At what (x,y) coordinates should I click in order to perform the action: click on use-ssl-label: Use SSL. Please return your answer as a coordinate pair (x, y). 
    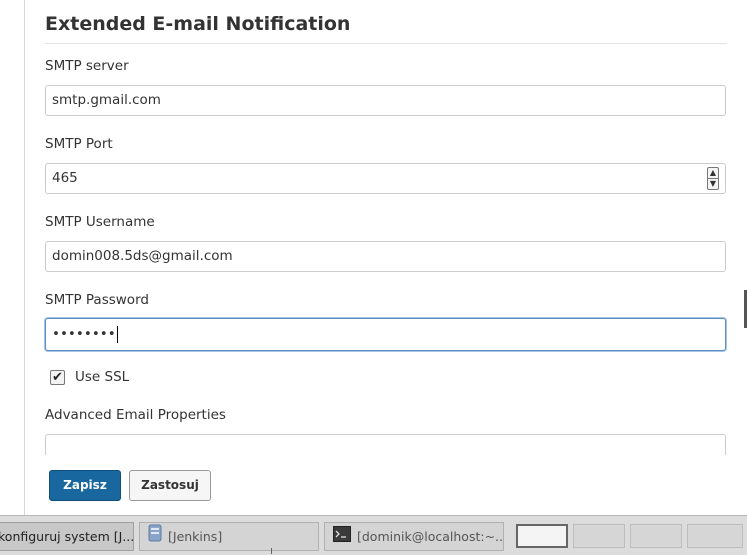
    Looking at the image, I should click on (102, 377).